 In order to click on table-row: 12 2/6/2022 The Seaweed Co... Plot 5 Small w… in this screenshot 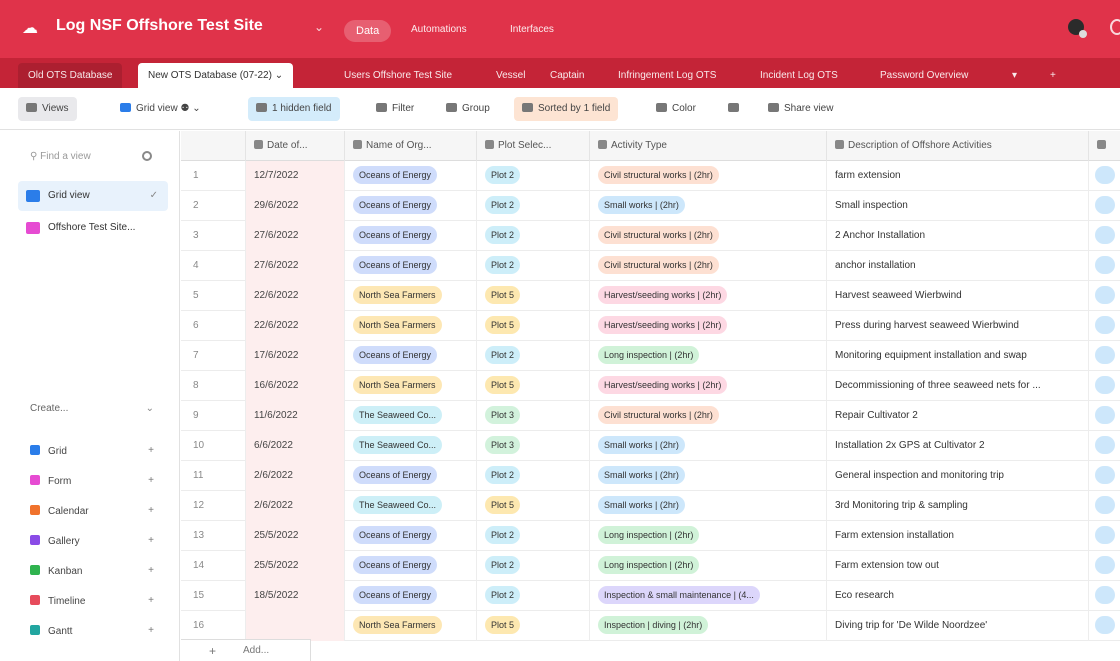, I will do `click(650, 506)`.